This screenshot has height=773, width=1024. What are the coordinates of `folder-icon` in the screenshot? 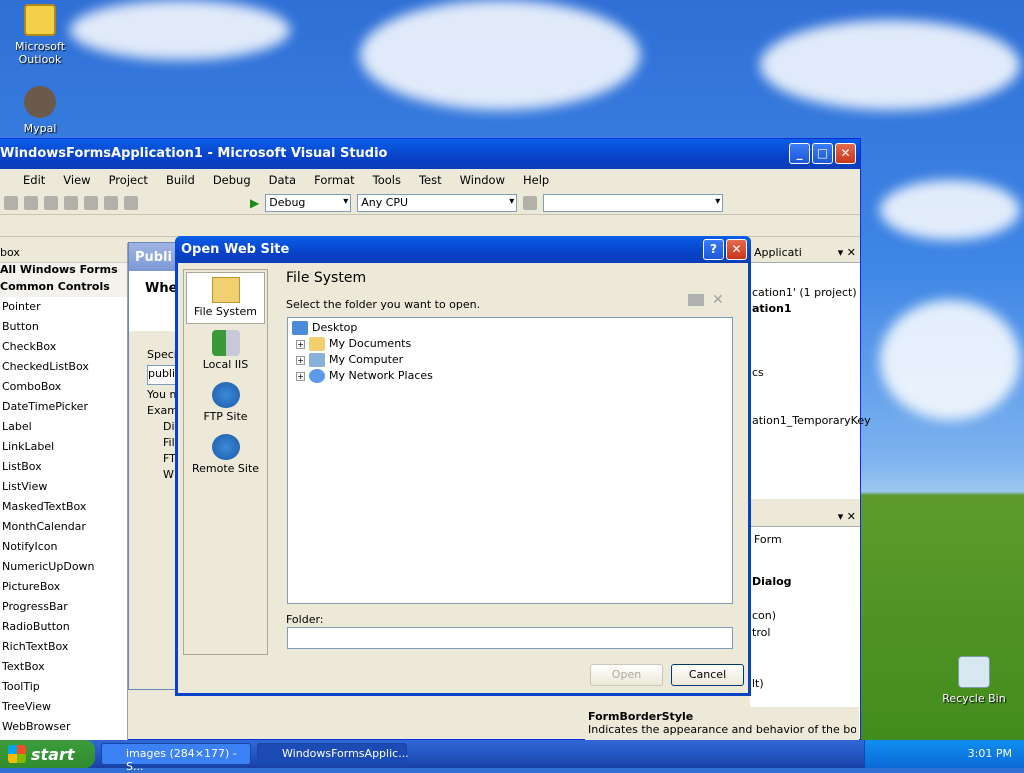 It's located at (317, 344).